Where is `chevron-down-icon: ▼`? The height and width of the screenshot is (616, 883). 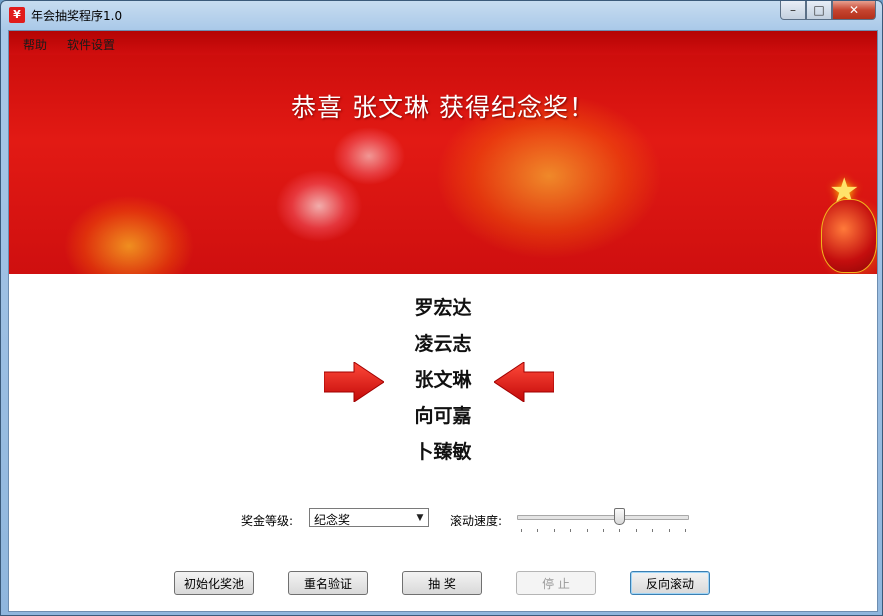
chevron-down-icon: ▼ is located at coordinates (420, 517).